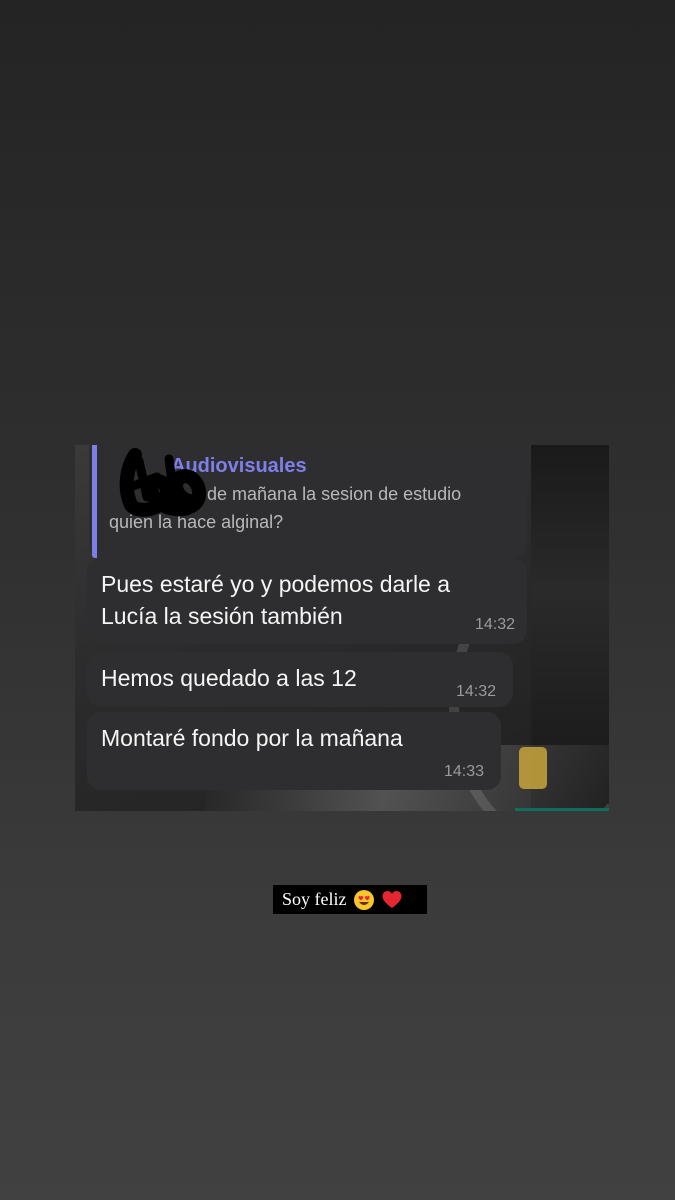 The image size is (675, 1200). Describe the element at coordinates (363, 899) in the screenshot. I see `heart-eyes-emoji-icon` at that location.